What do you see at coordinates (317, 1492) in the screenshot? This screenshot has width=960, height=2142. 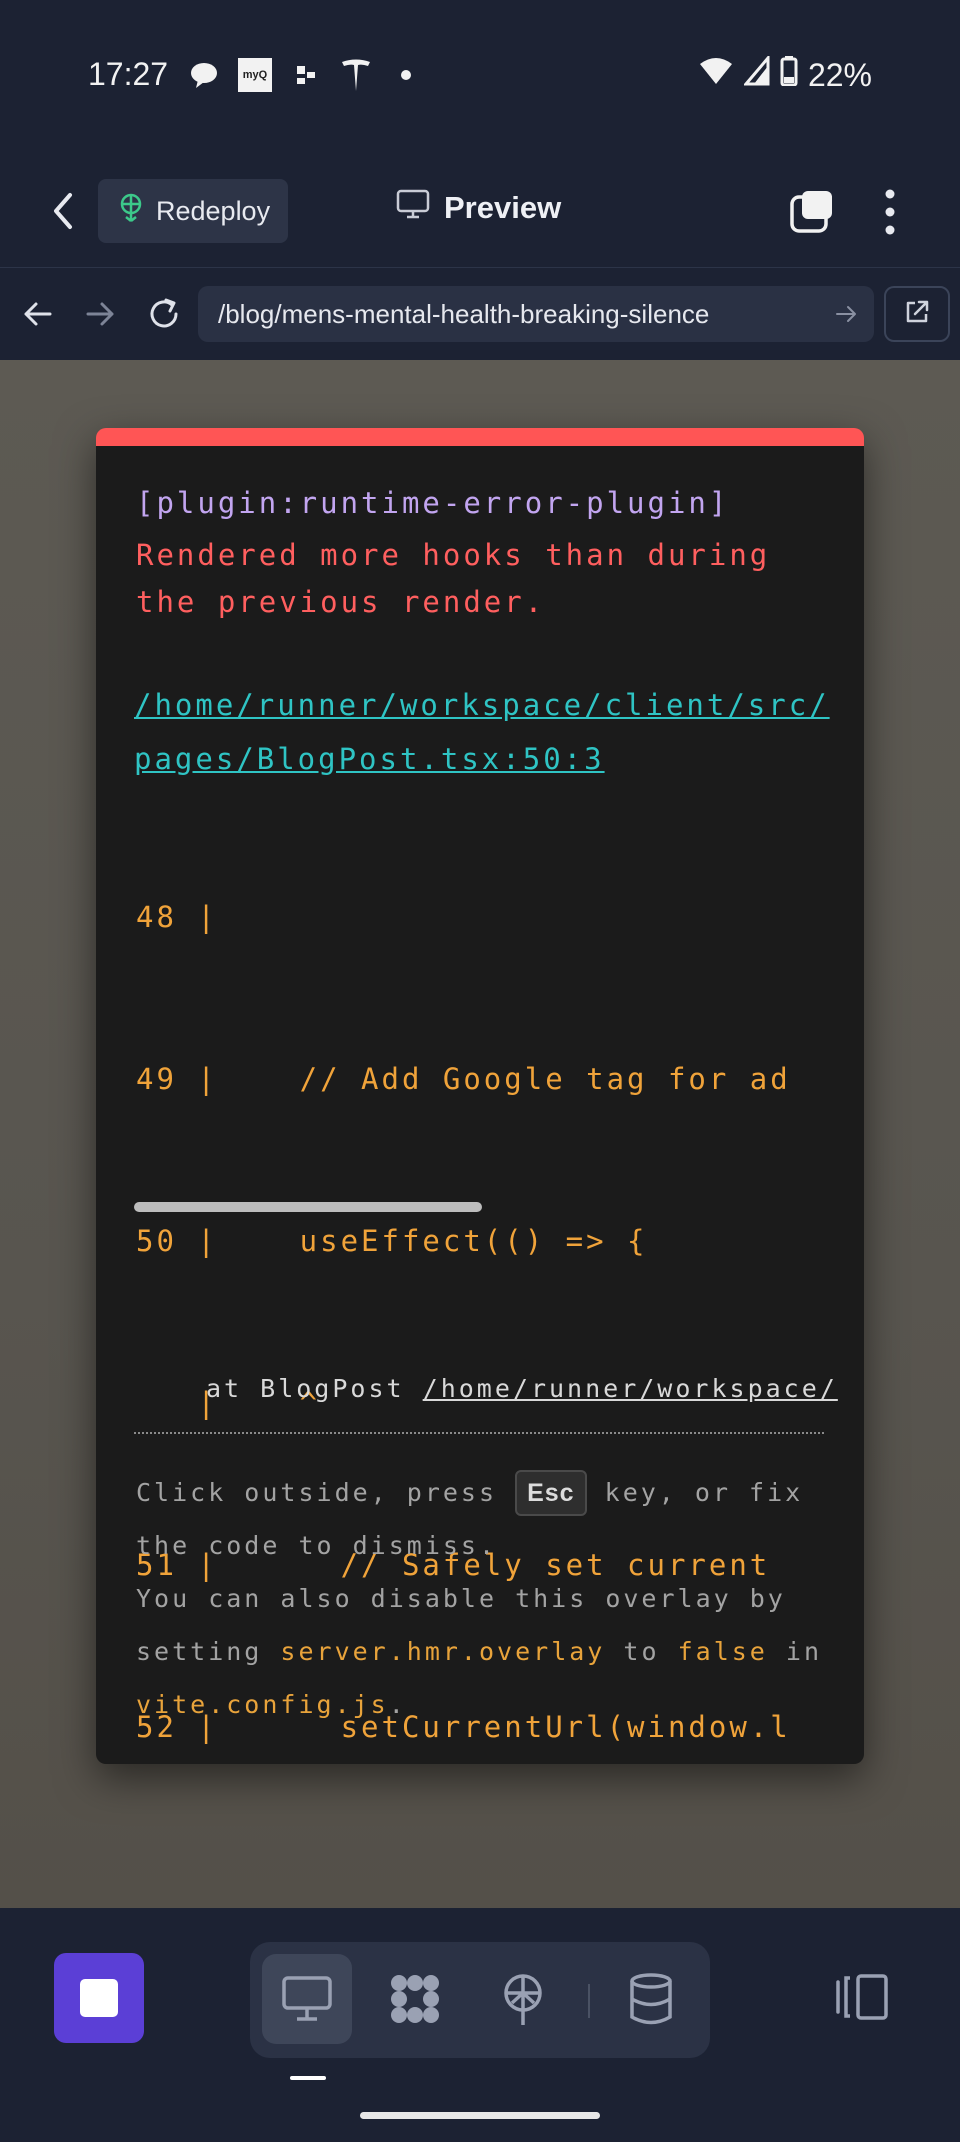 I see `tip-text: Click outside, press` at bounding box center [317, 1492].